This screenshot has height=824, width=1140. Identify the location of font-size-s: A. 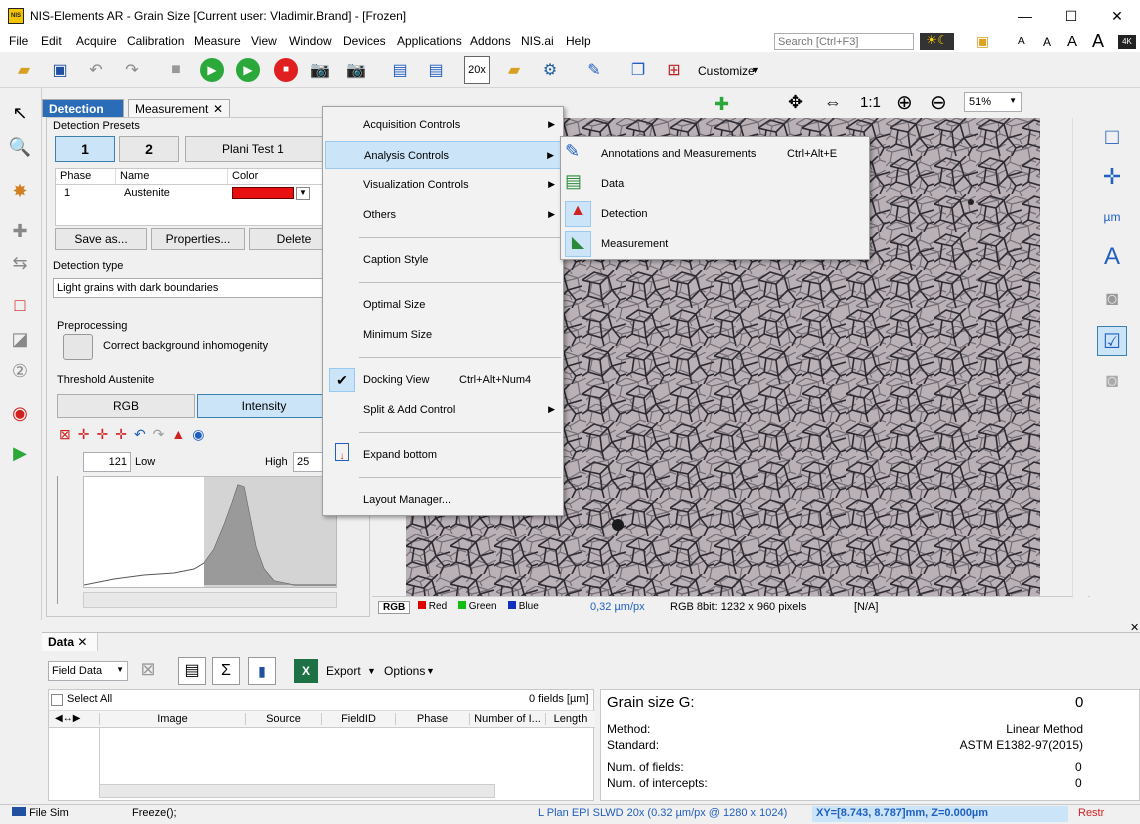
(1047, 42).